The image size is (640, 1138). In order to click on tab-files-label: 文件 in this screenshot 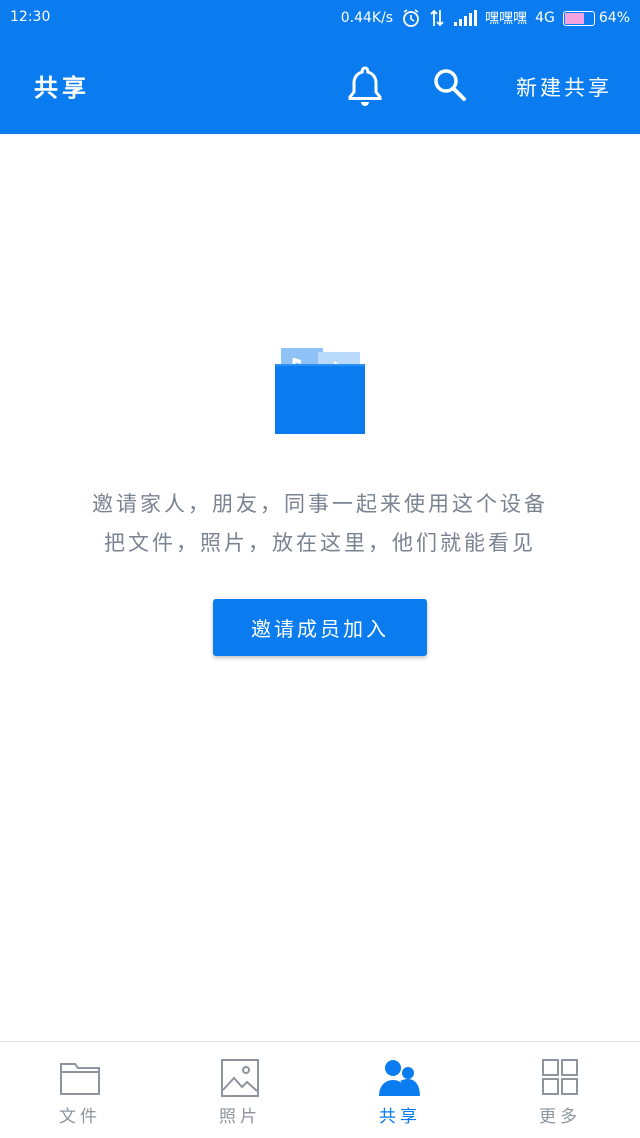, I will do `click(80, 1117)`.